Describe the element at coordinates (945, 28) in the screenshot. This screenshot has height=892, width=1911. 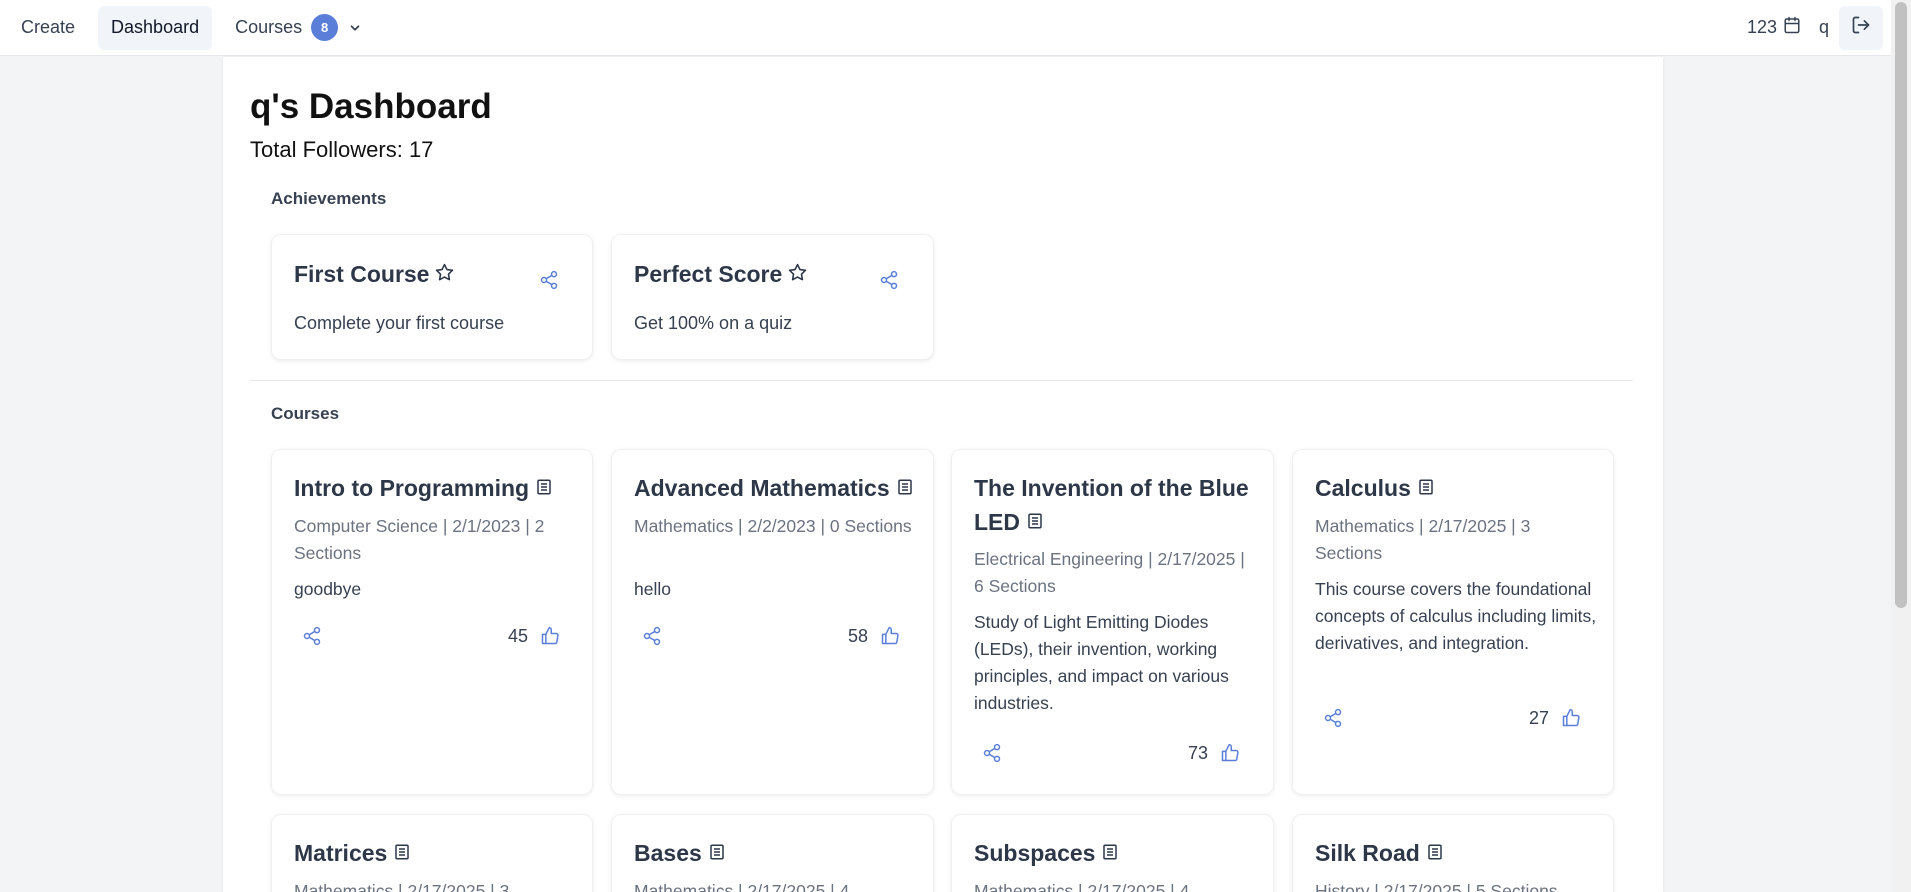
I see `top-navbar: Create Dashboard Courses 8 123 q` at that location.